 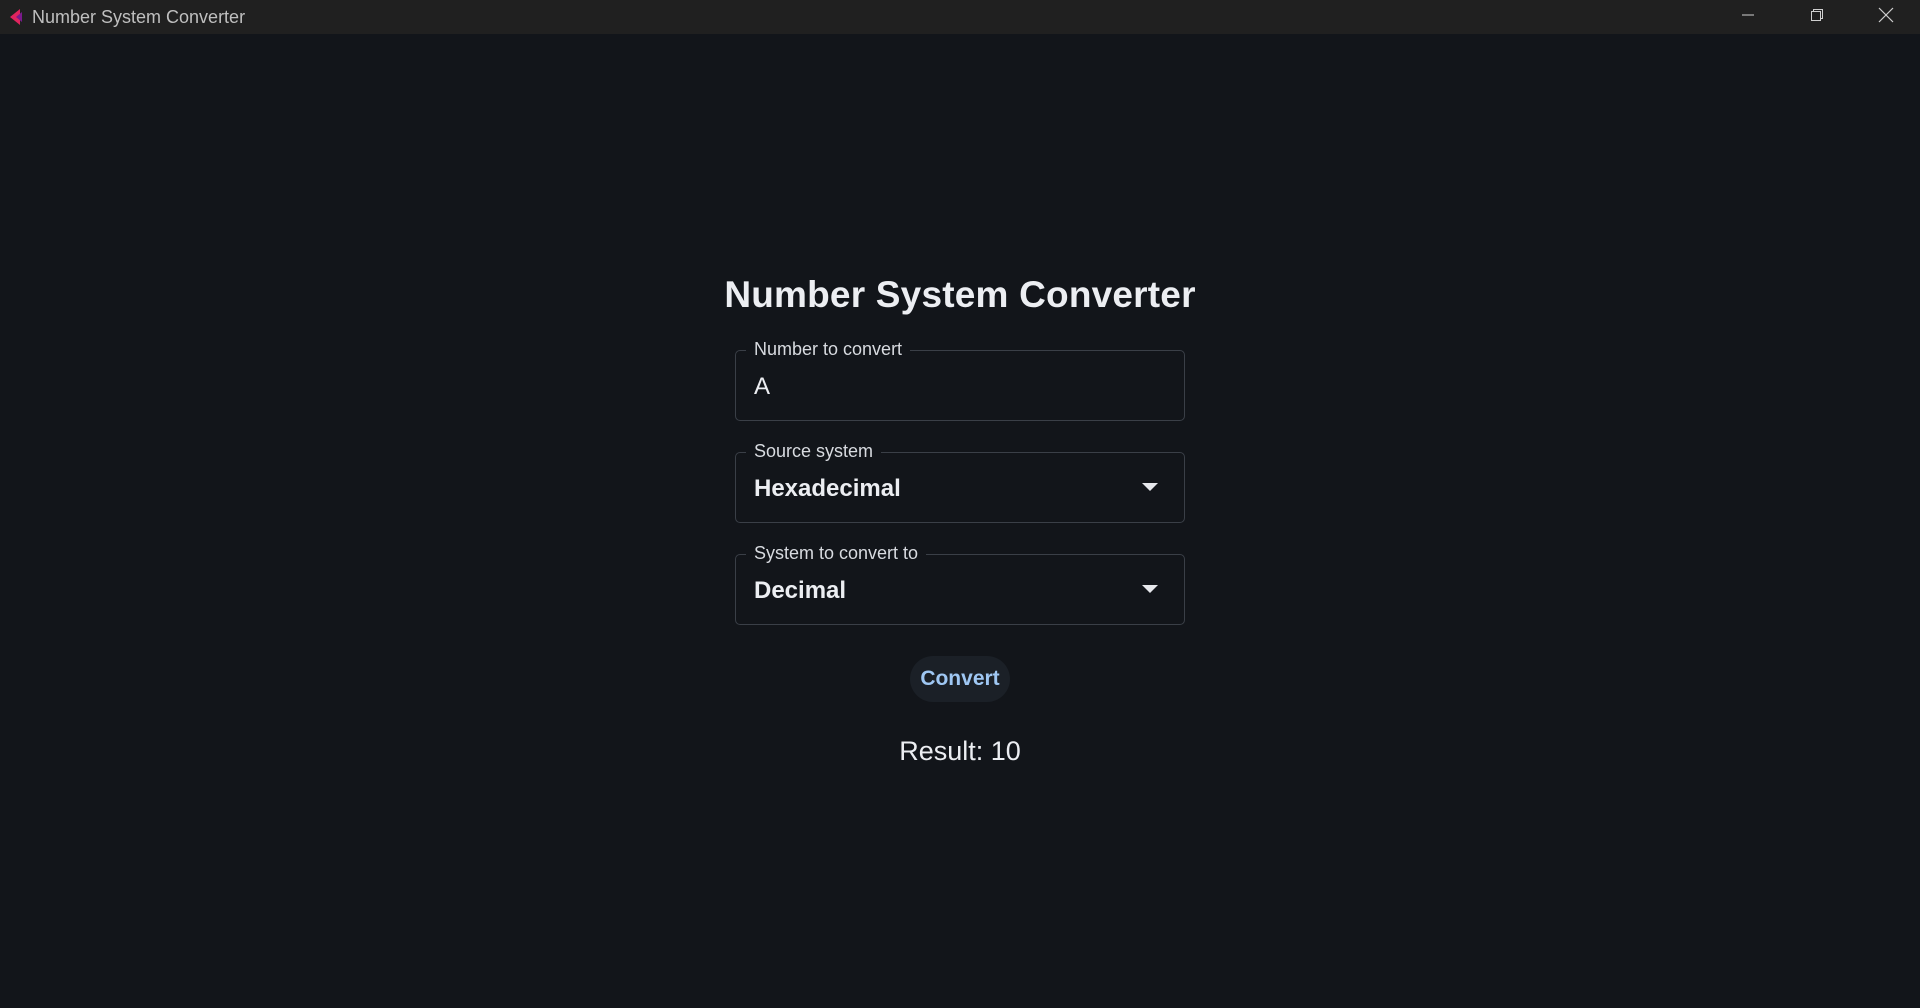 I want to click on restore-button, so click(x=1816, y=17).